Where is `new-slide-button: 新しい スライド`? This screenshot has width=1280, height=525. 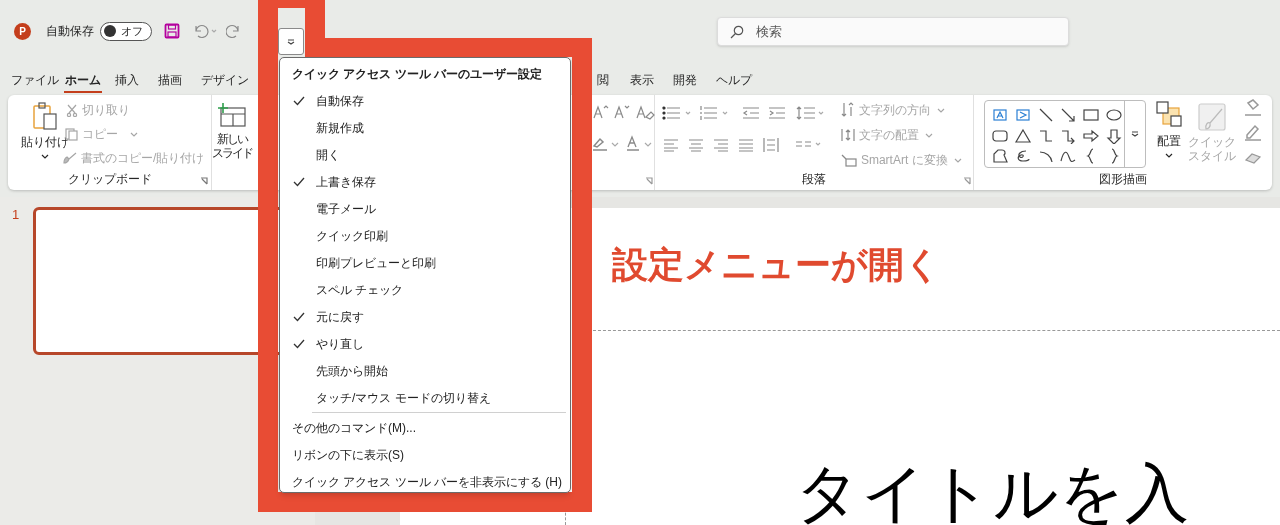
new-slide-button: 新しい スライド is located at coordinates (232, 131).